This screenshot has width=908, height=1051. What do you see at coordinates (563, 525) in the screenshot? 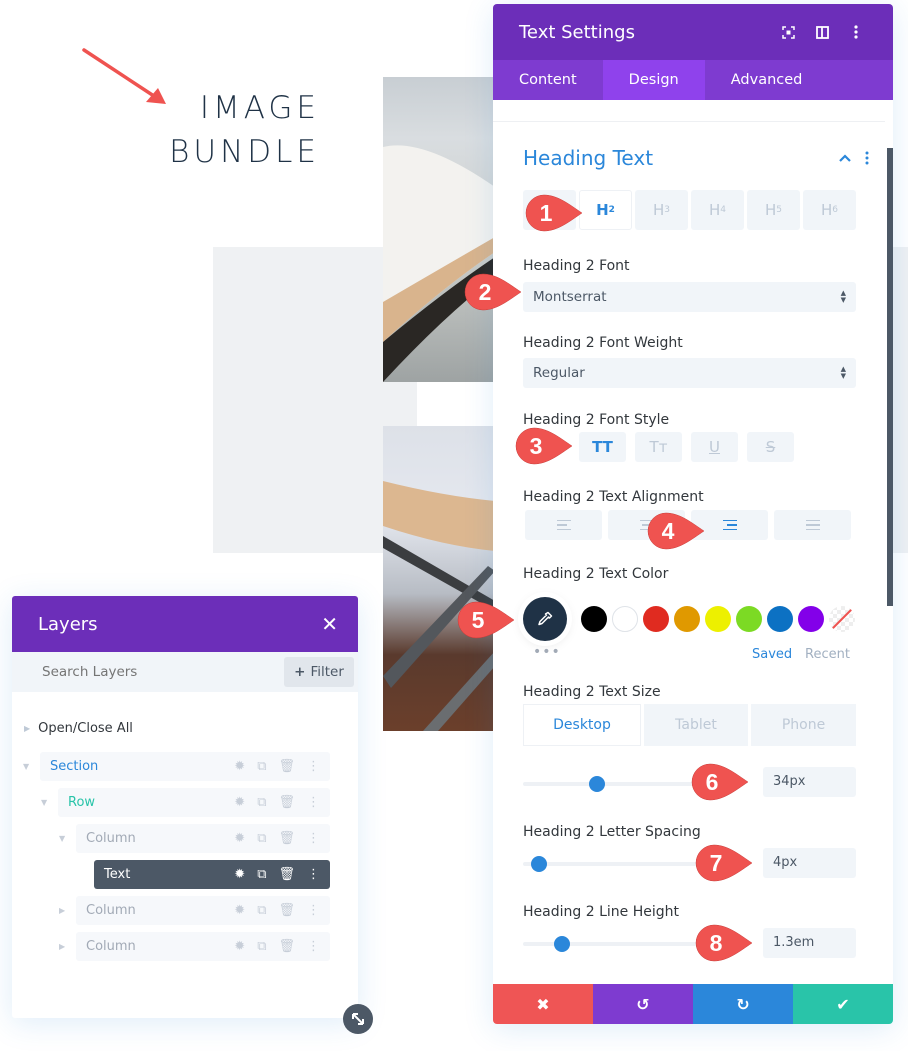
I see `align-left-button` at bounding box center [563, 525].